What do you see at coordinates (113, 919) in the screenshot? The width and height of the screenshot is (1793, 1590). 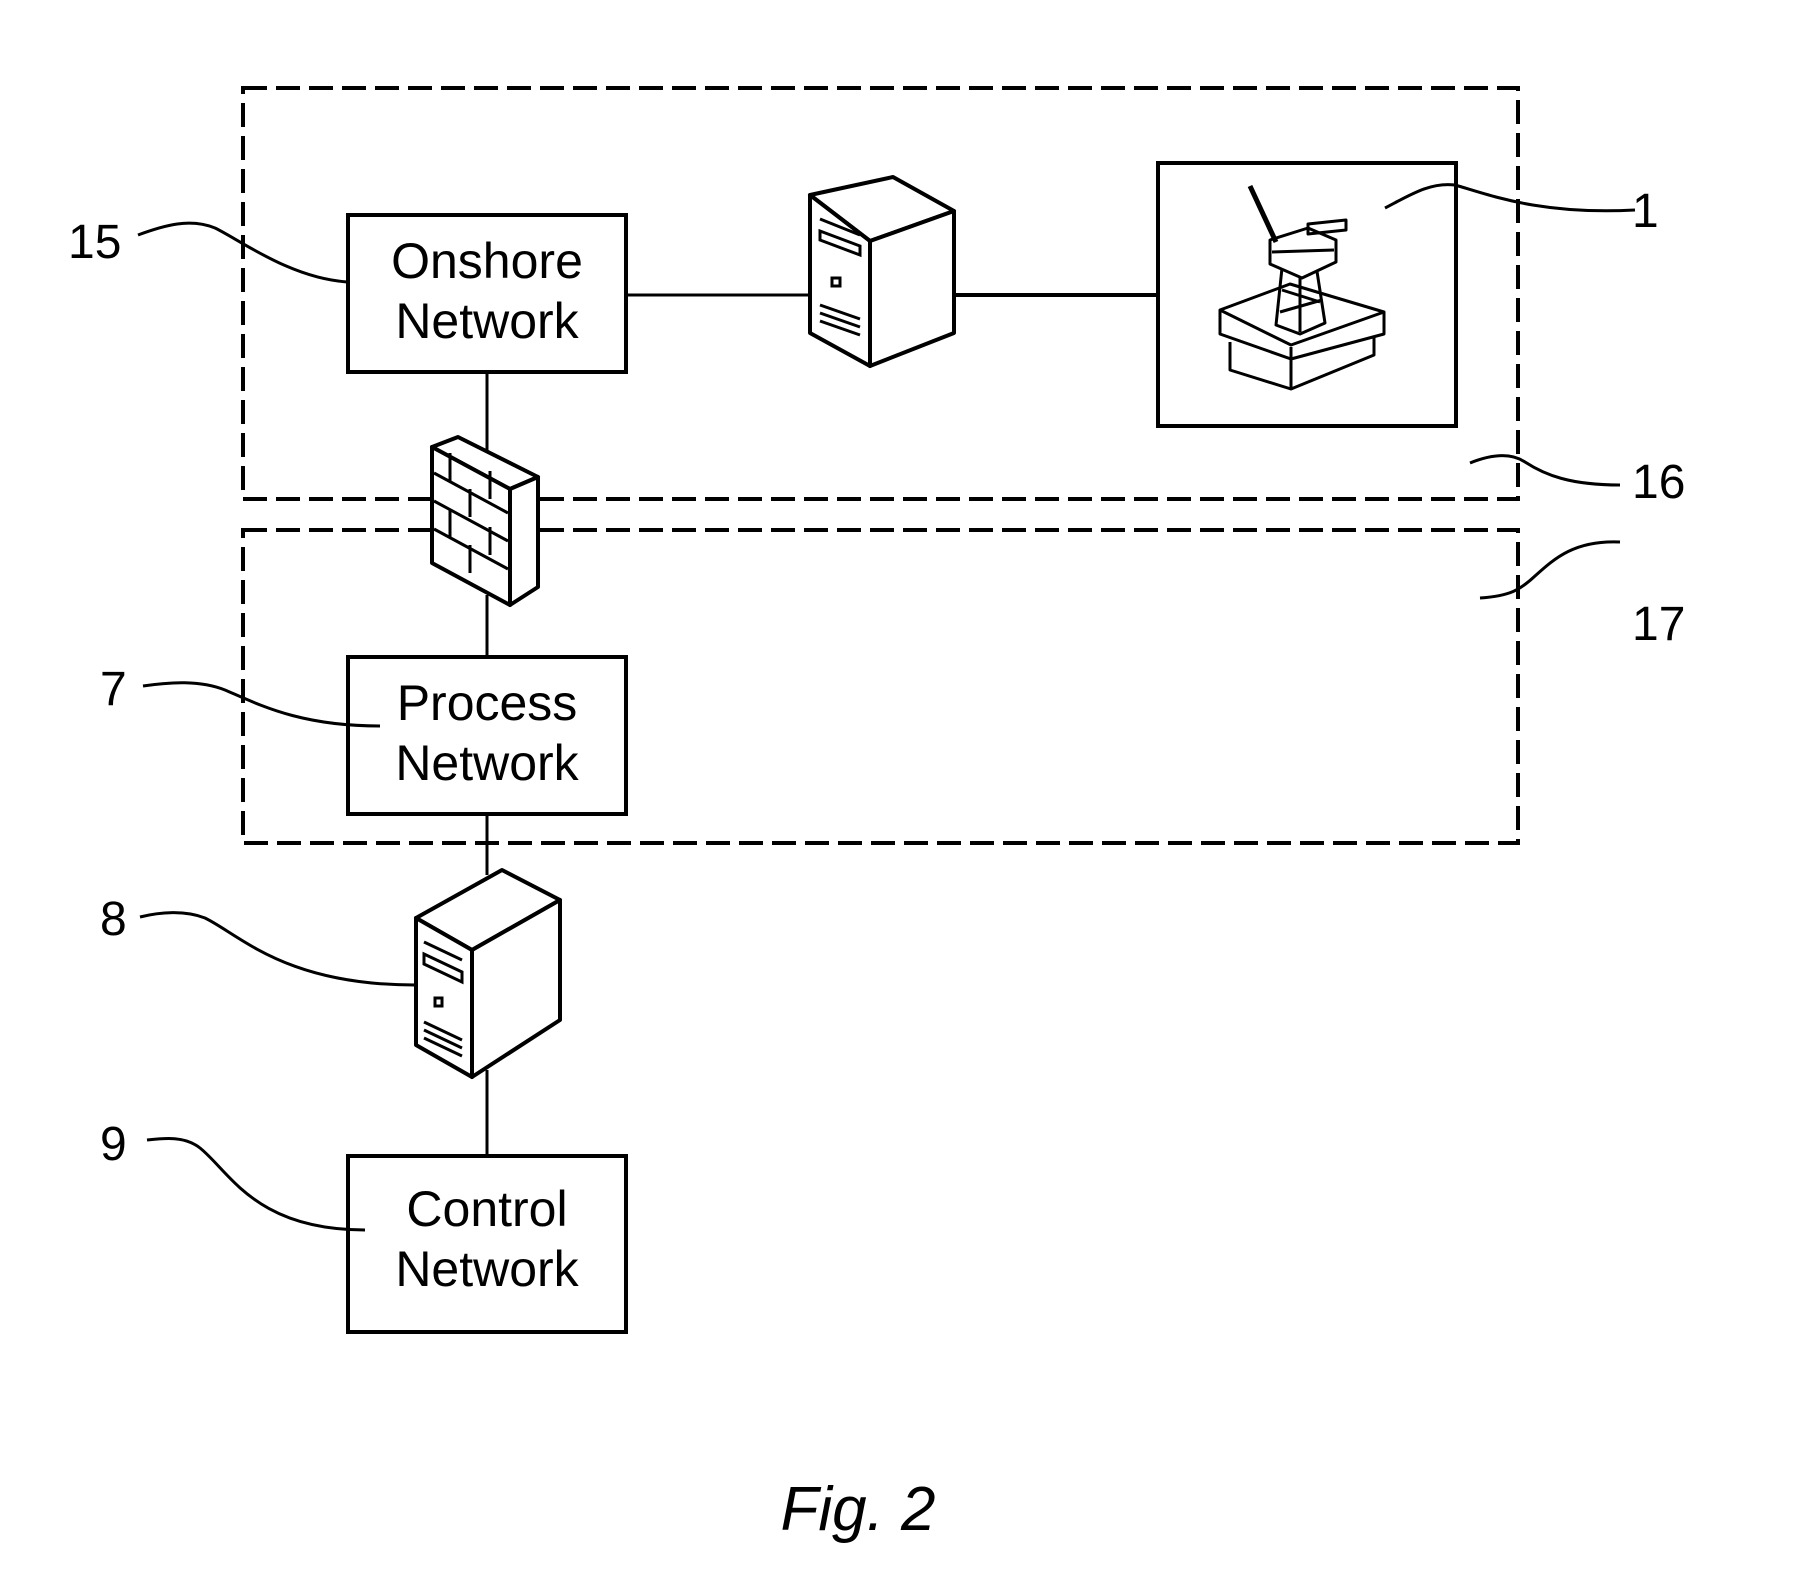 I see `ref-label-8: 8` at bounding box center [113, 919].